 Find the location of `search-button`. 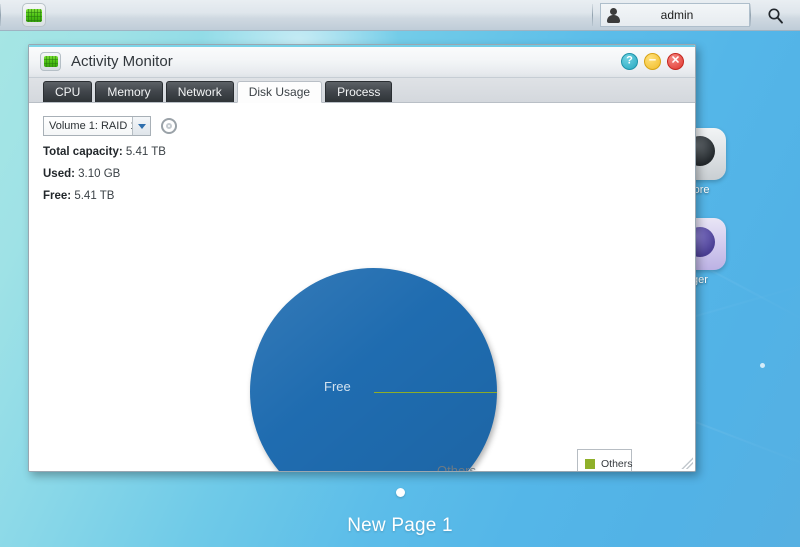

search-button is located at coordinates (775, 15).